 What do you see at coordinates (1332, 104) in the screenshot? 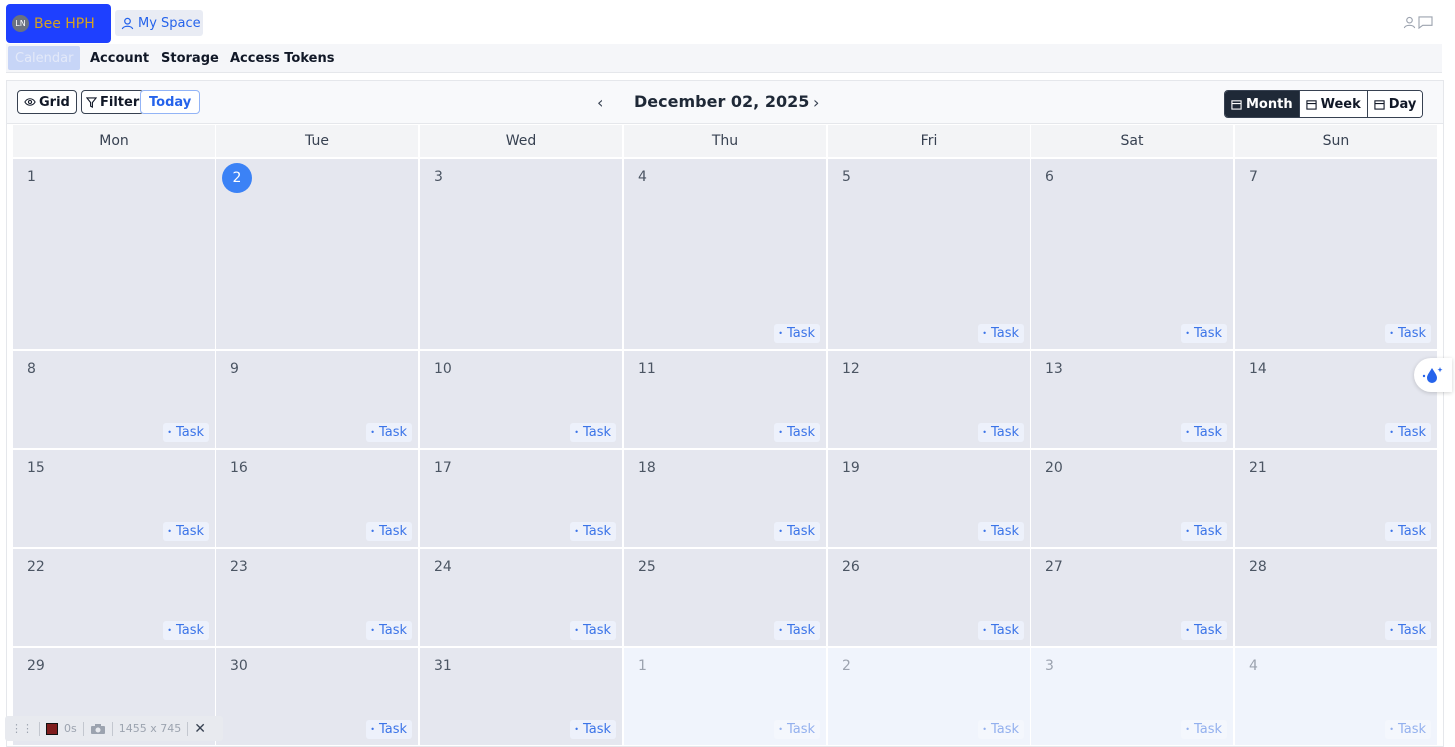
I see `week-view-button: Week` at bounding box center [1332, 104].